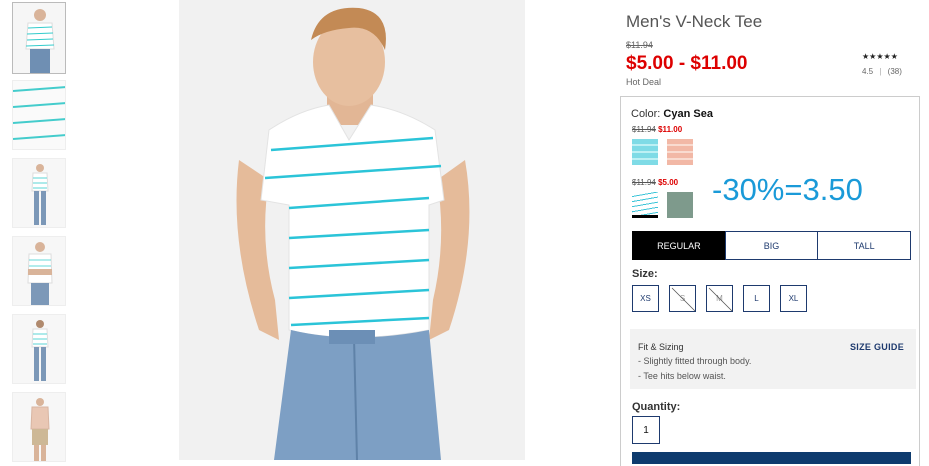 The width and height of the screenshot is (929, 466). What do you see at coordinates (646, 114) in the screenshot?
I see `color-label-text: Color:` at bounding box center [646, 114].